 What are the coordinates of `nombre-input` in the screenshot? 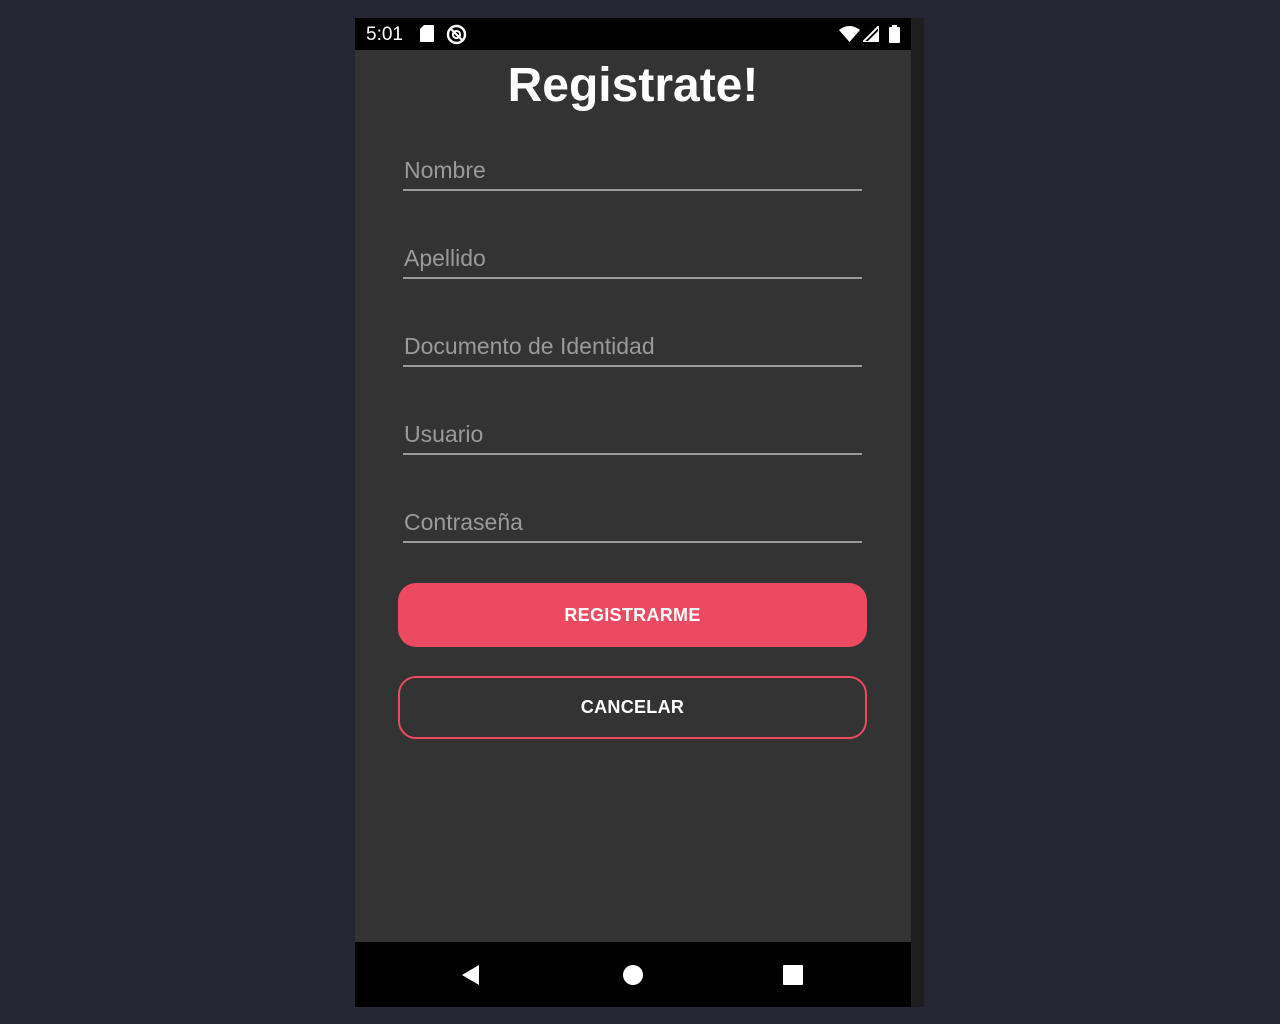 It's located at (632, 171).